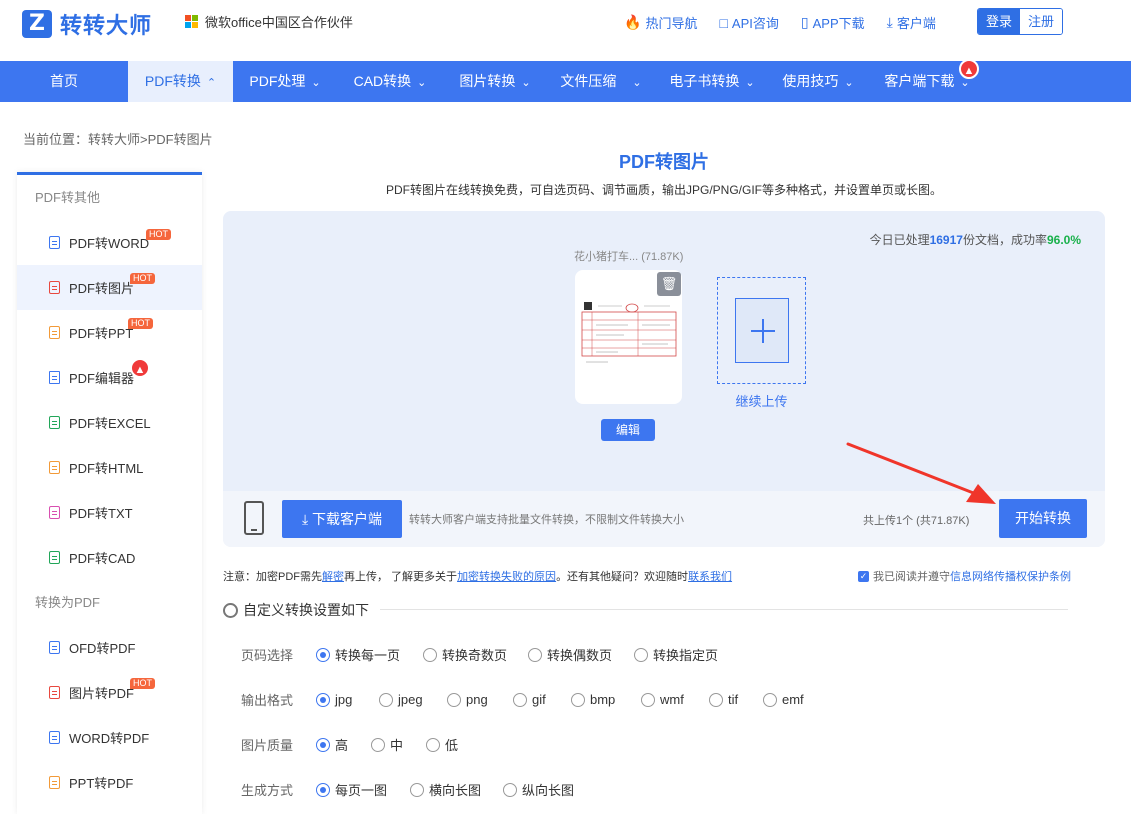  I want to click on nav-image-convert: 图片转换 ⌄, so click(495, 81).